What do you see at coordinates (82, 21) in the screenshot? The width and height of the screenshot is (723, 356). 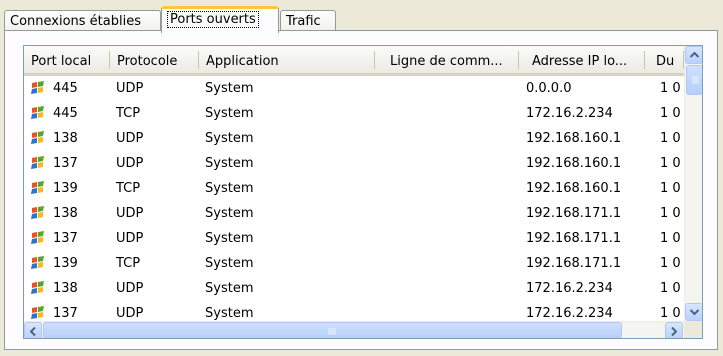 I see `tab-connexions-etablies: Connexions établies` at bounding box center [82, 21].